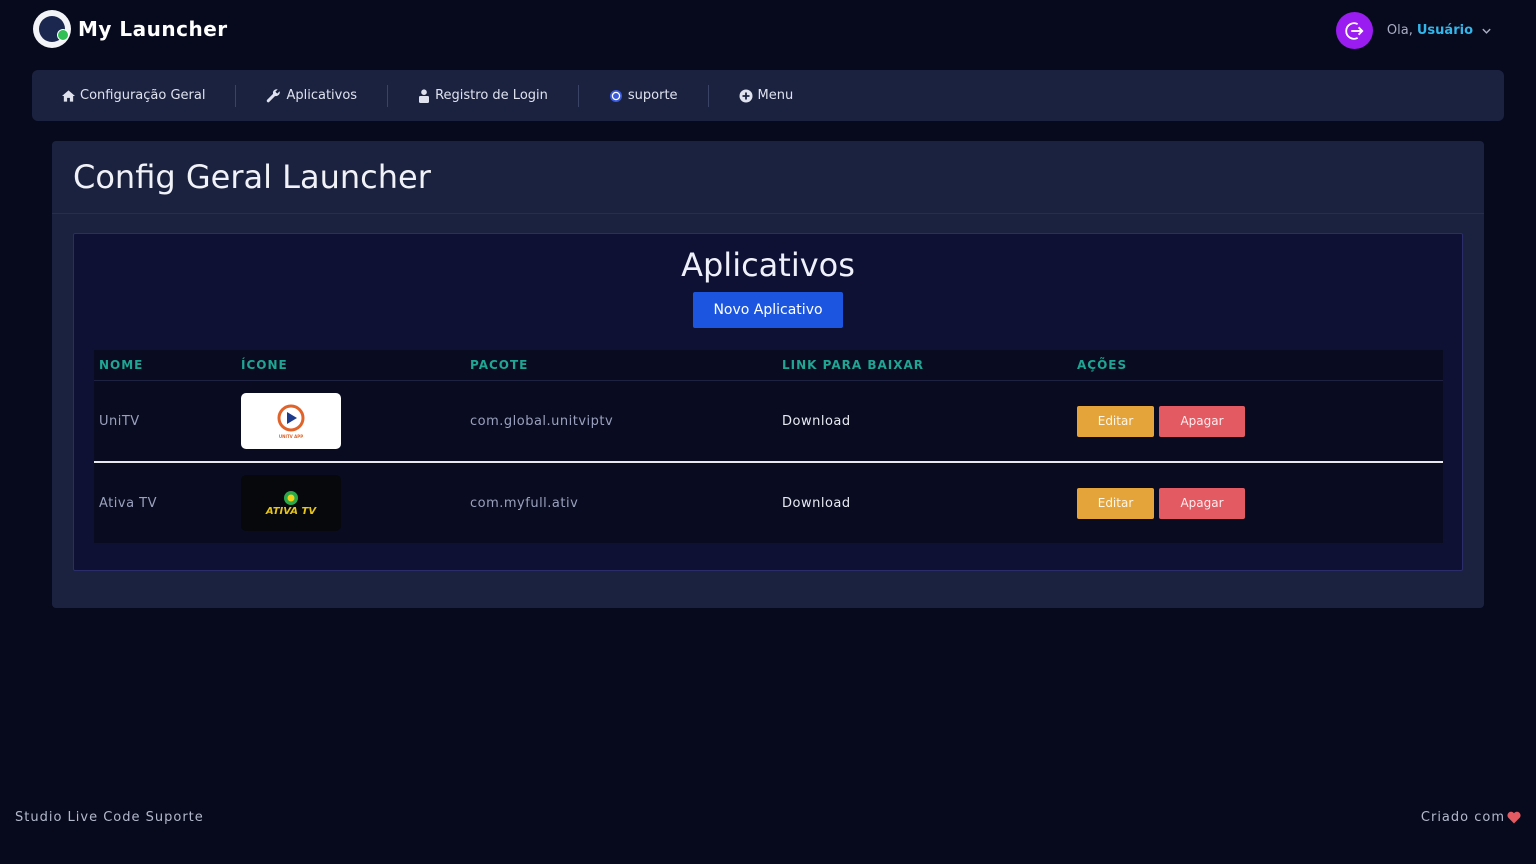 The width and height of the screenshot is (1536, 864). What do you see at coordinates (291, 511) in the screenshot?
I see `icon-caption: ATIVA TV` at bounding box center [291, 511].